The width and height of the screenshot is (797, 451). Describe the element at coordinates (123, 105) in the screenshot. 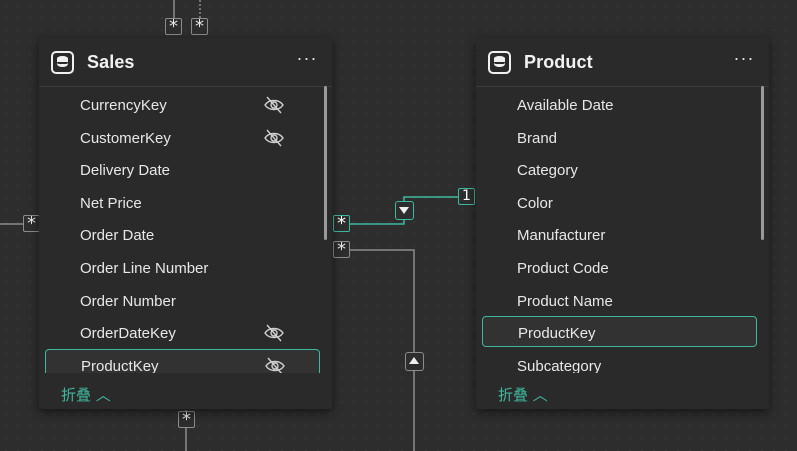

I see `field-label: CurrencyKey` at that location.